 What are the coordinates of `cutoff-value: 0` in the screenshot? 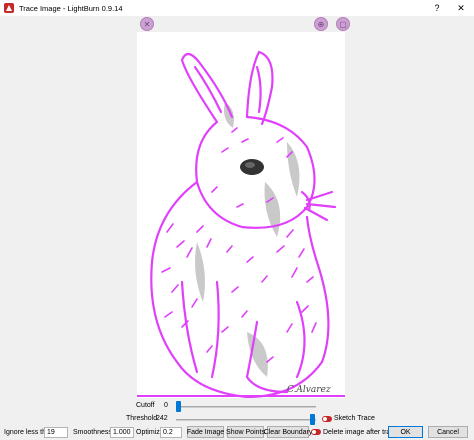 It's located at (166, 405).